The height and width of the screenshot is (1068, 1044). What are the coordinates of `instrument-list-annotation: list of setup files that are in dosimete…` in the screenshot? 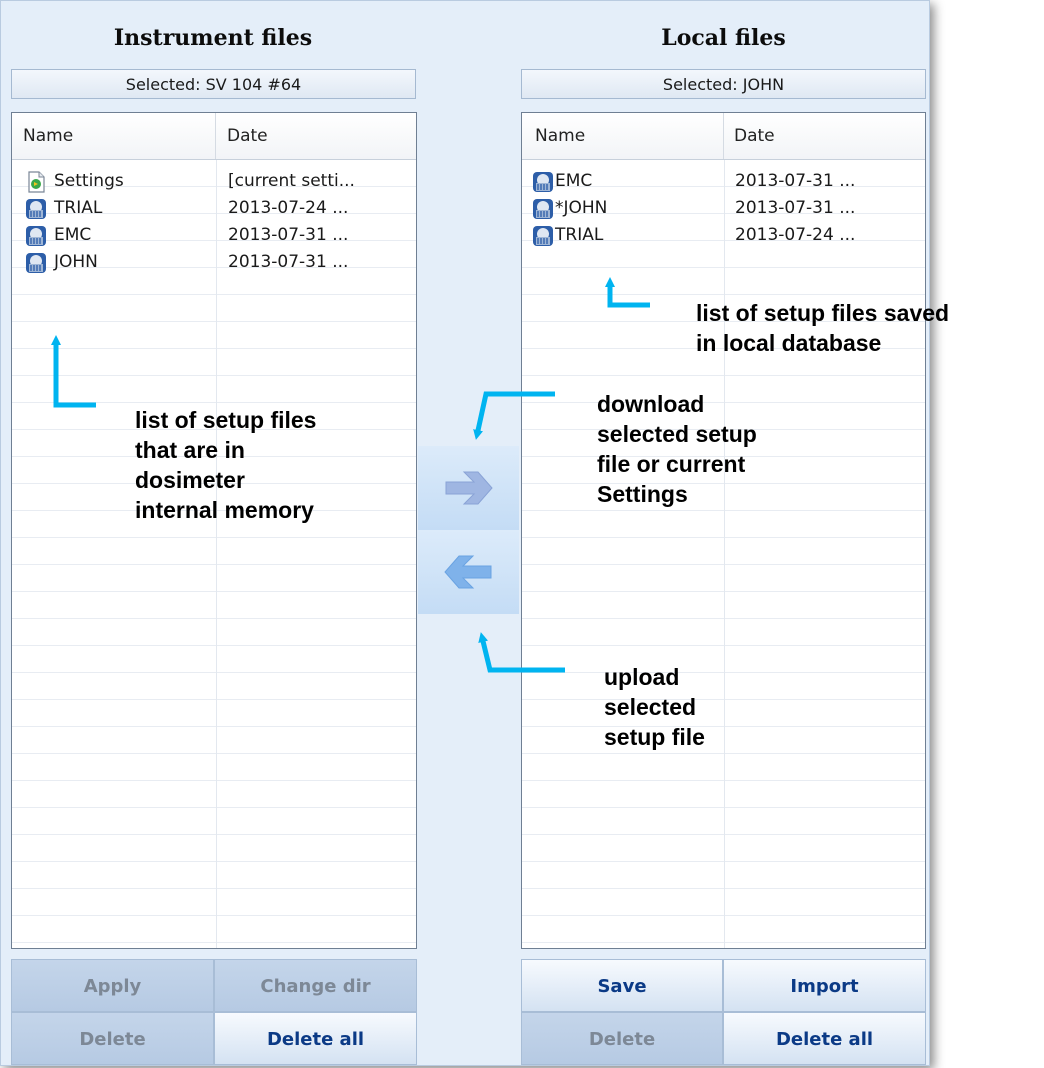 It's located at (225, 465).